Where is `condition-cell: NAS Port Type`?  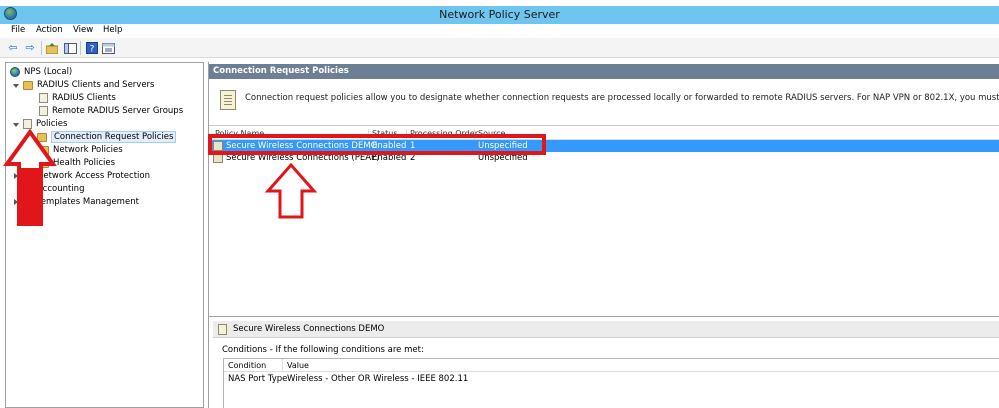
condition-cell: NAS Port Type is located at coordinates (258, 379).